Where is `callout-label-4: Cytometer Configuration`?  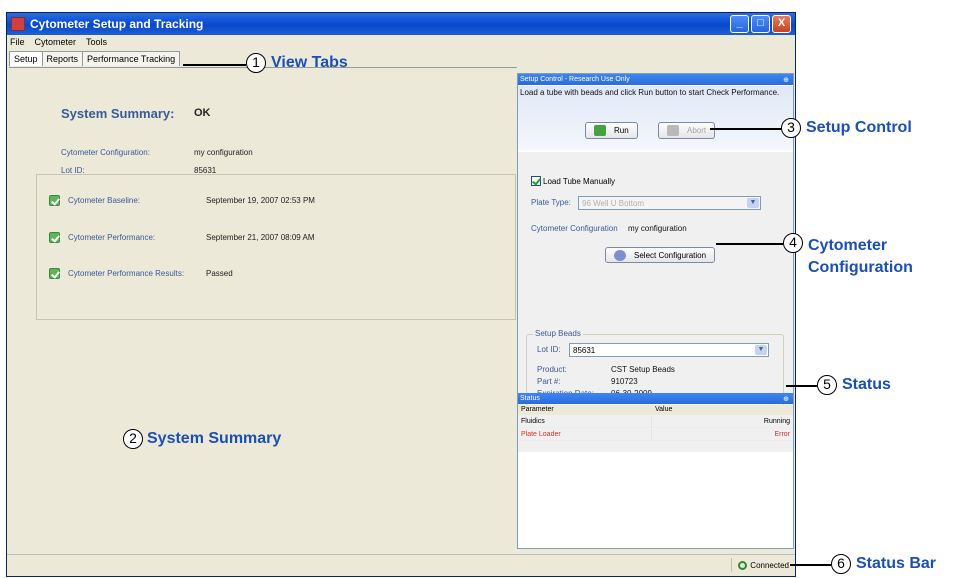 callout-label-4: Cytometer Configuration is located at coordinates (860, 256).